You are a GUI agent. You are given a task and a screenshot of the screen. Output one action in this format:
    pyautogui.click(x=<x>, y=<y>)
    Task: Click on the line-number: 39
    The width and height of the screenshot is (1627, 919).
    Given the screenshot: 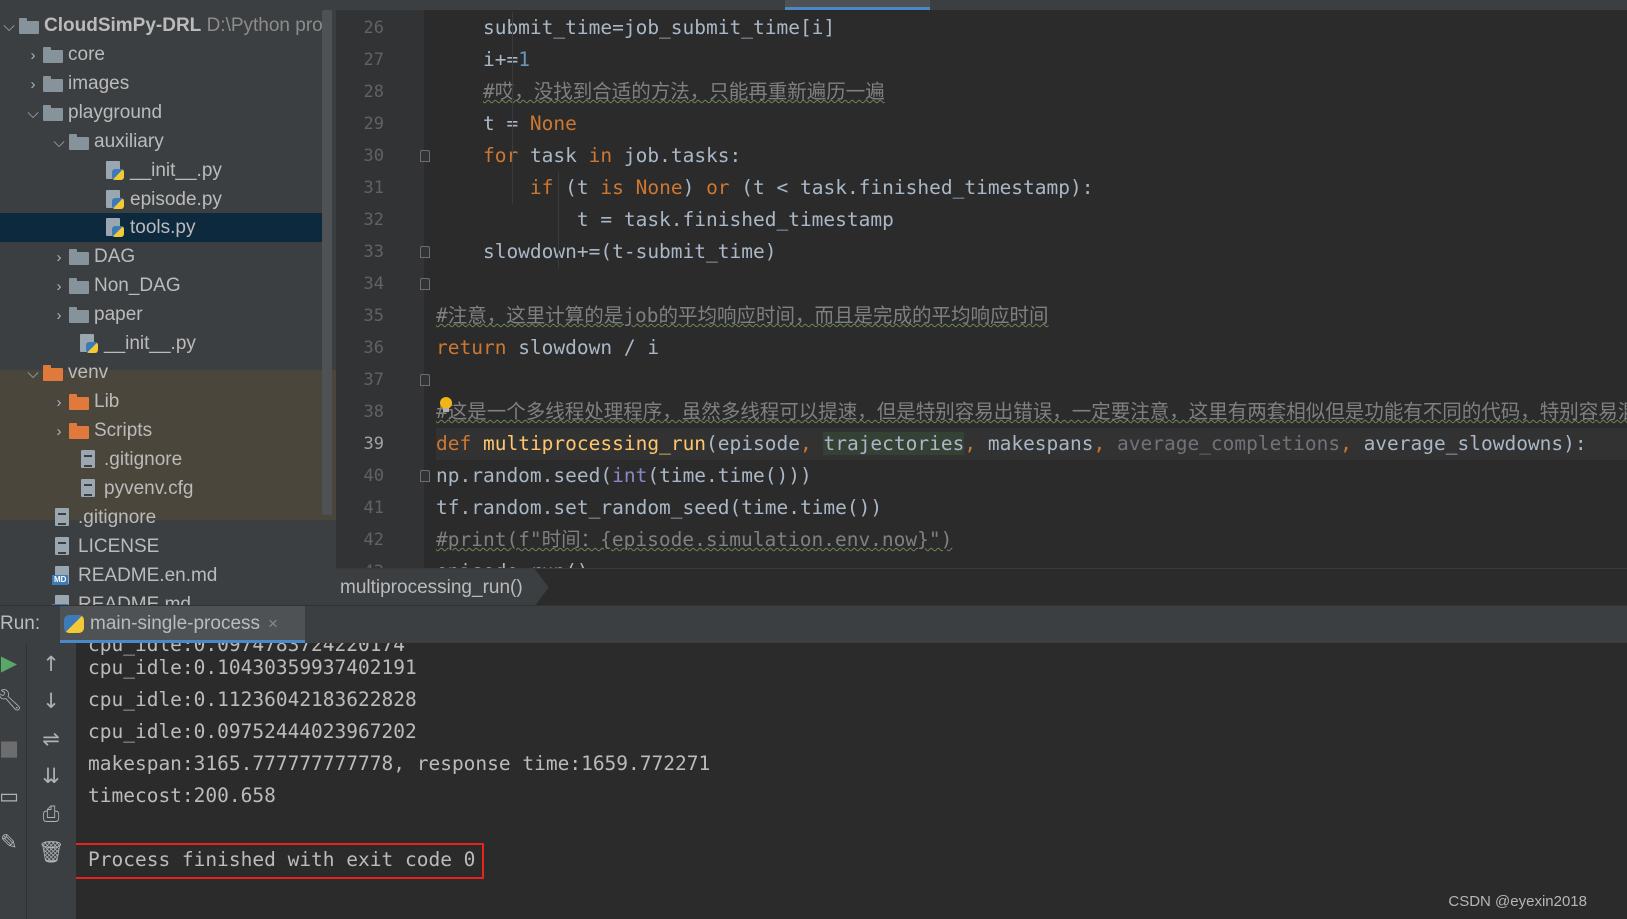 What is the action you would take?
    pyautogui.click(x=373, y=444)
    